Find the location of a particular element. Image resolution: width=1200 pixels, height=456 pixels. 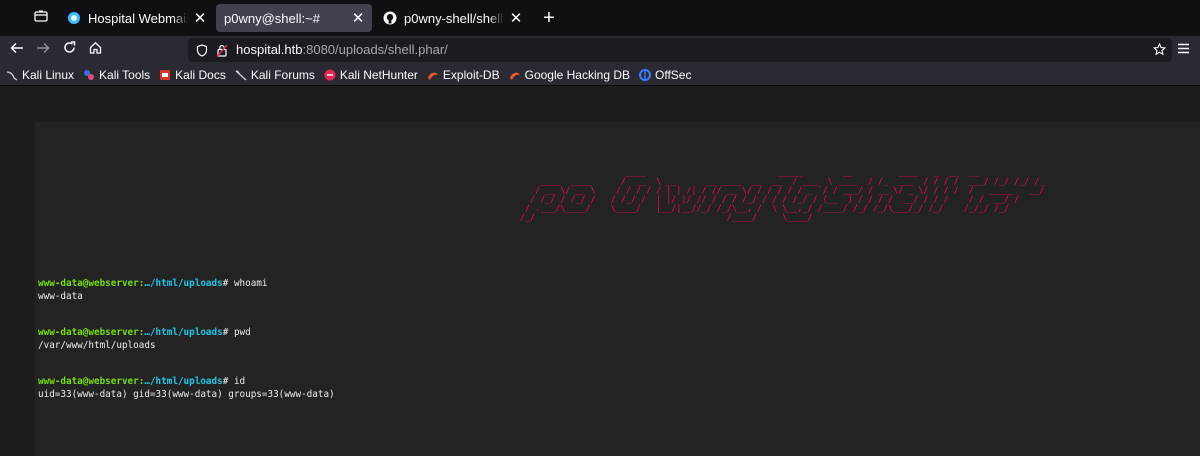

bookmark-kali-tools: Kali Tools is located at coordinates (116, 75).